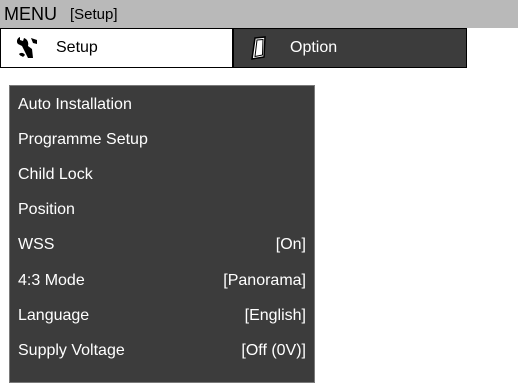 Image resolution: width=518 pixels, height=389 pixels. Describe the element at coordinates (94, 14) in the screenshot. I see `menu-section-label: [Setup]` at that location.